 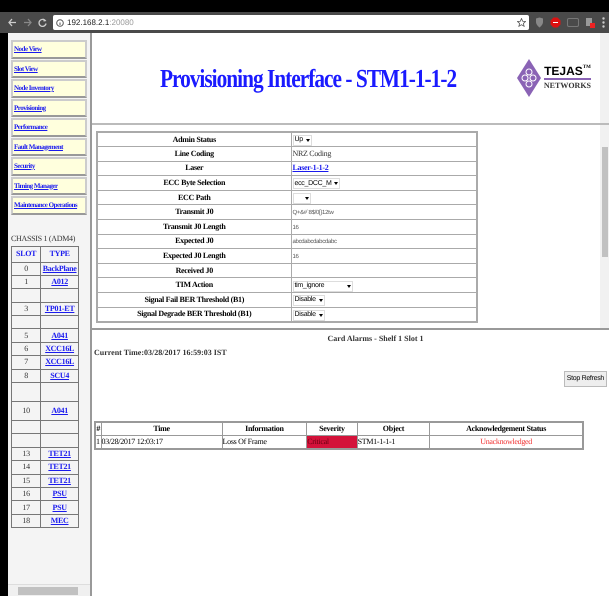 I want to click on field-label: Received J0, so click(x=194, y=270).